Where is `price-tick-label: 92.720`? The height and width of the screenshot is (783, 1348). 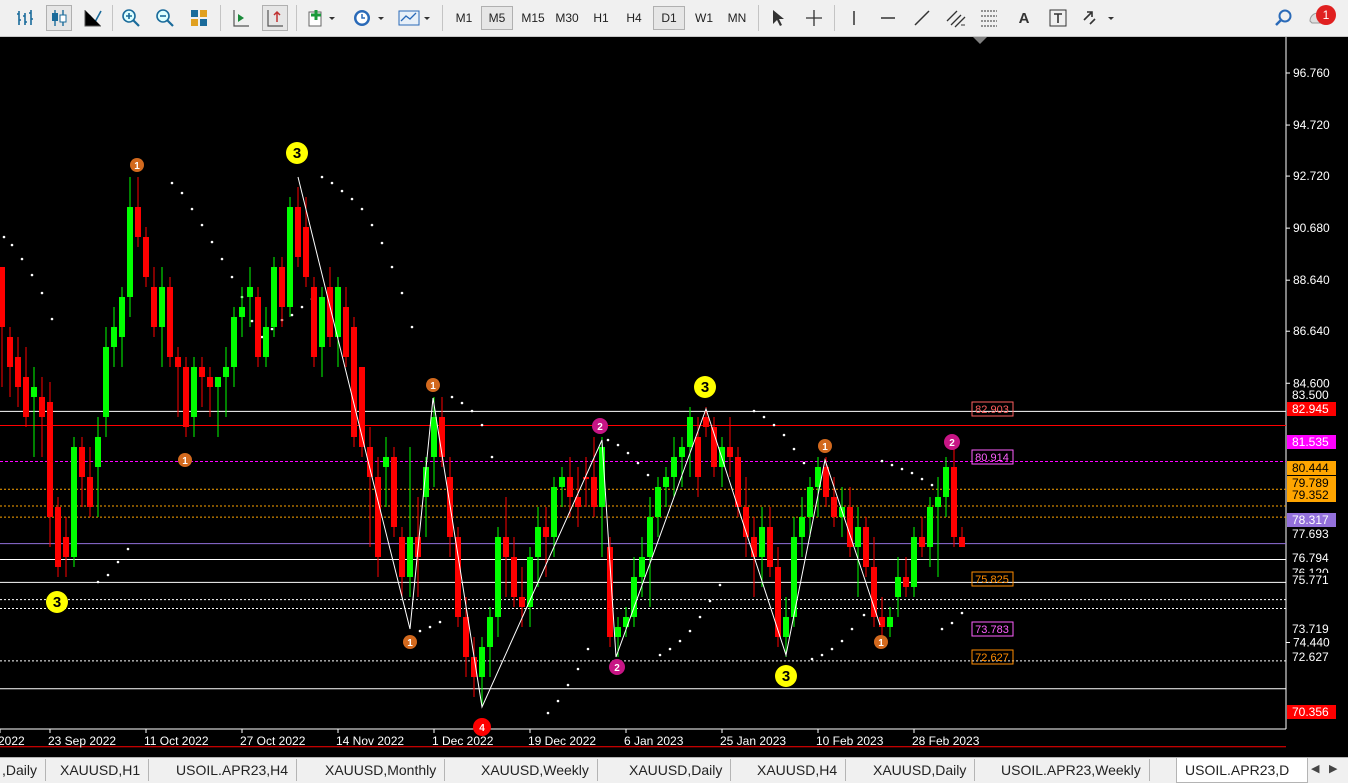 price-tick-label: 92.720 is located at coordinates (1311, 176).